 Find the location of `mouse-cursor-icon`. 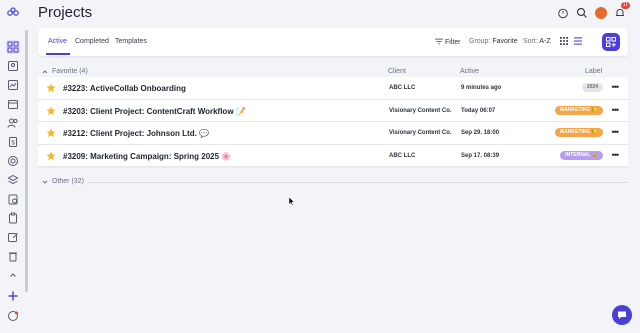

mouse-cursor-icon is located at coordinates (292, 201).